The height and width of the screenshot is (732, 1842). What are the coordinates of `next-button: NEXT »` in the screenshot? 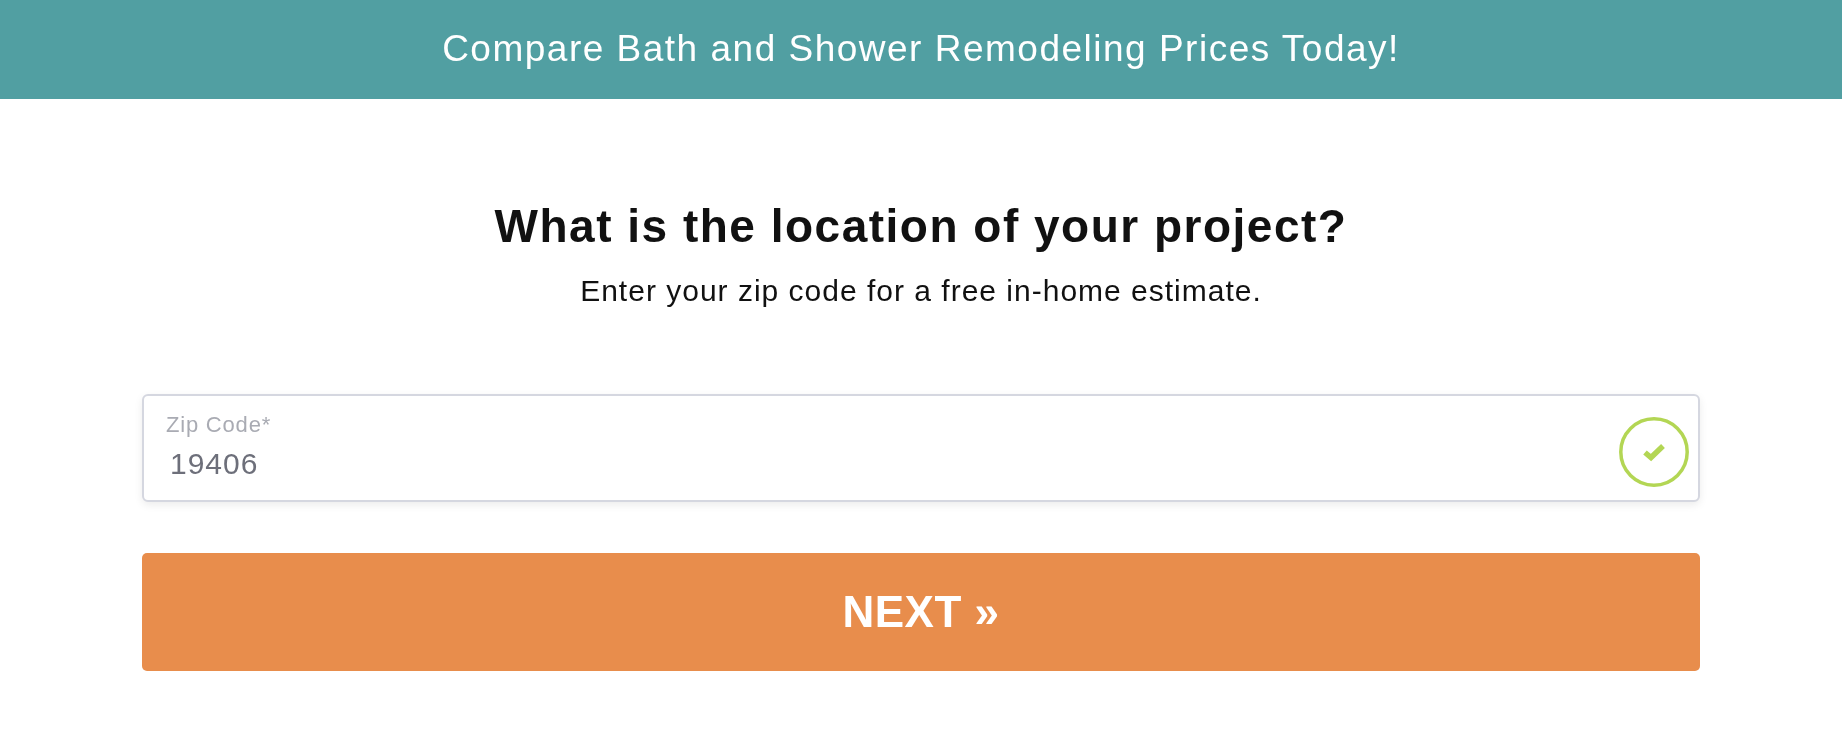 It's located at (921, 612).